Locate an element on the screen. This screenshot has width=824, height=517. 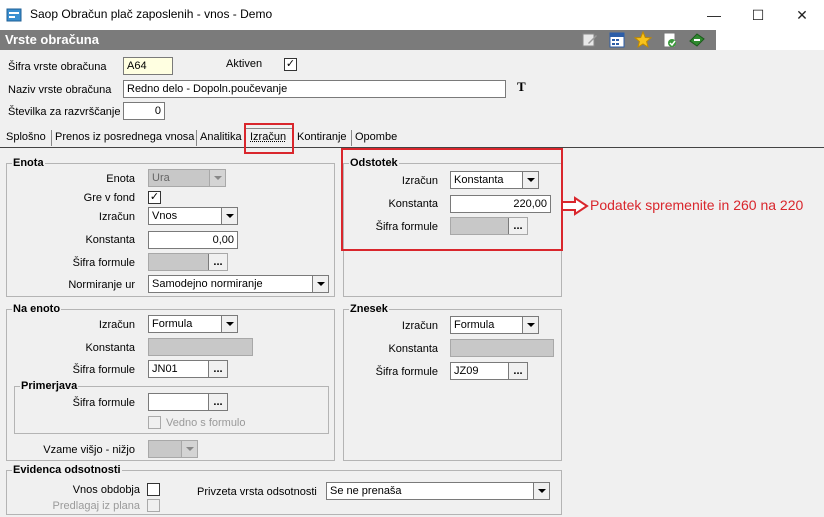
primerjava-title: Primerjava is located at coordinates (49, 386).